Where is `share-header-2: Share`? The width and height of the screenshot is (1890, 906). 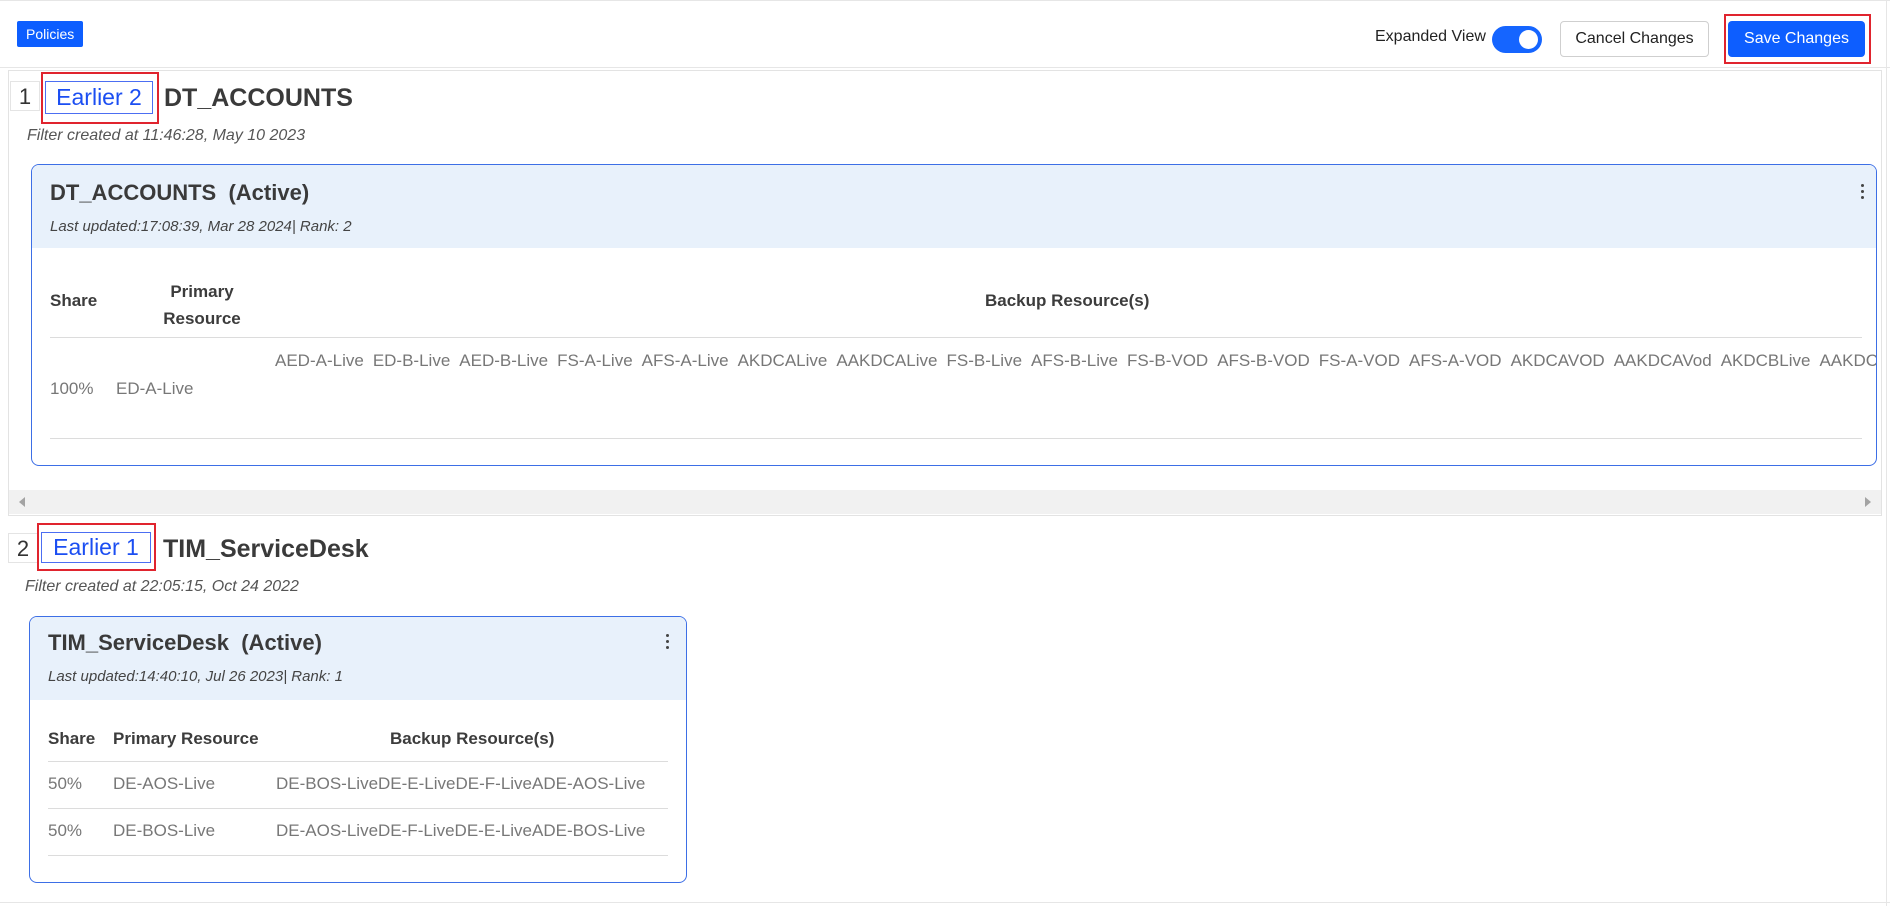
share-header-2: Share is located at coordinates (72, 738).